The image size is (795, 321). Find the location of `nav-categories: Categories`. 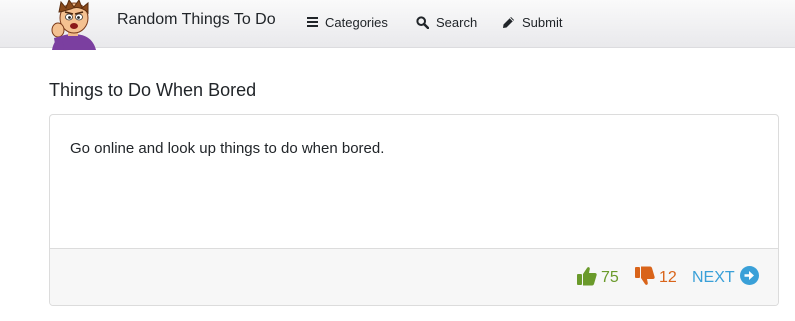

nav-categories: Categories is located at coordinates (347, 22).